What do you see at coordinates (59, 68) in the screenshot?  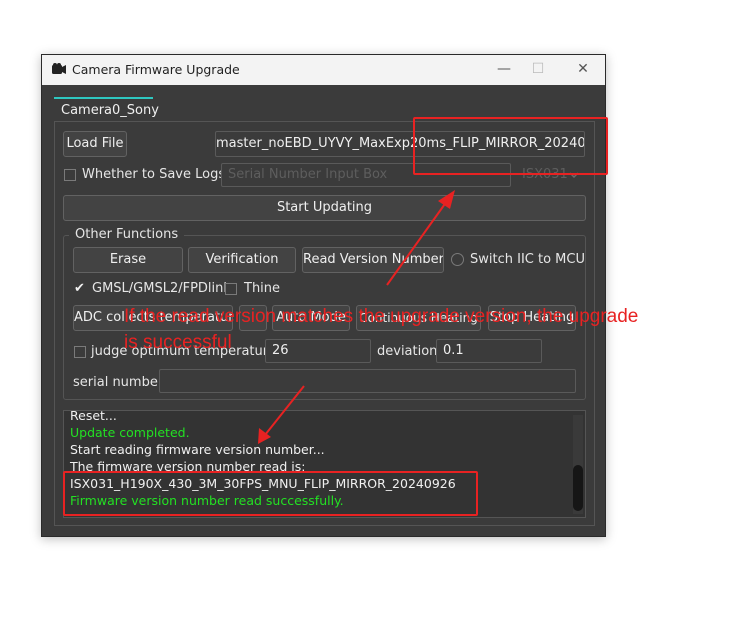 I see `camera-icon` at bounding box center [59, 68].